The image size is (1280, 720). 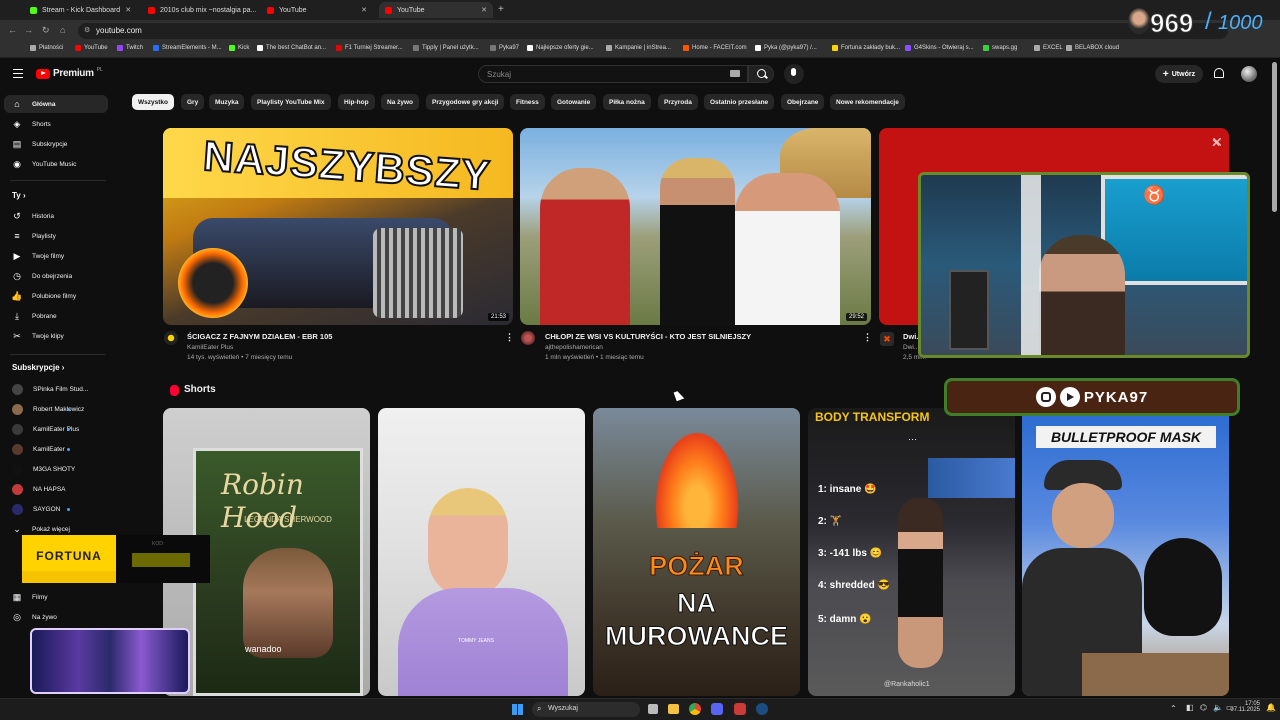 What do you see at coordinates (227, 102) in the screenshot?
I see `filter-chip: Muzyka` at bounding box center [227, 102].